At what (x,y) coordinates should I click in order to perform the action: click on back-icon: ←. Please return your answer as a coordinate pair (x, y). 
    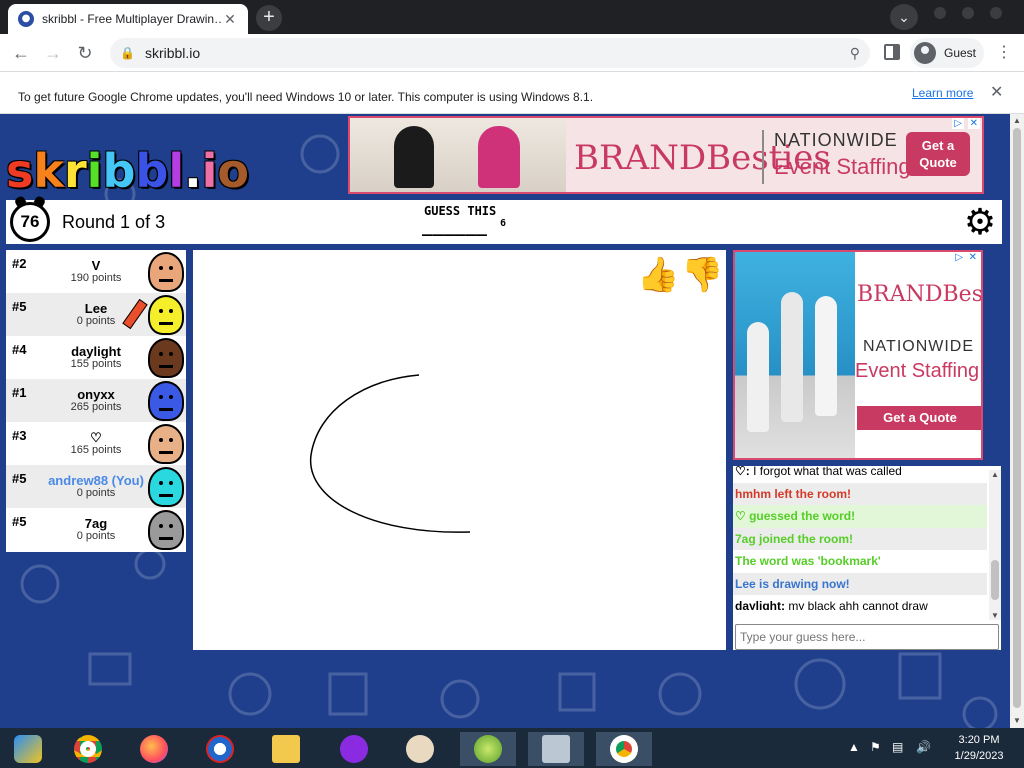
    Looking at the image, I should click on (21, 53).